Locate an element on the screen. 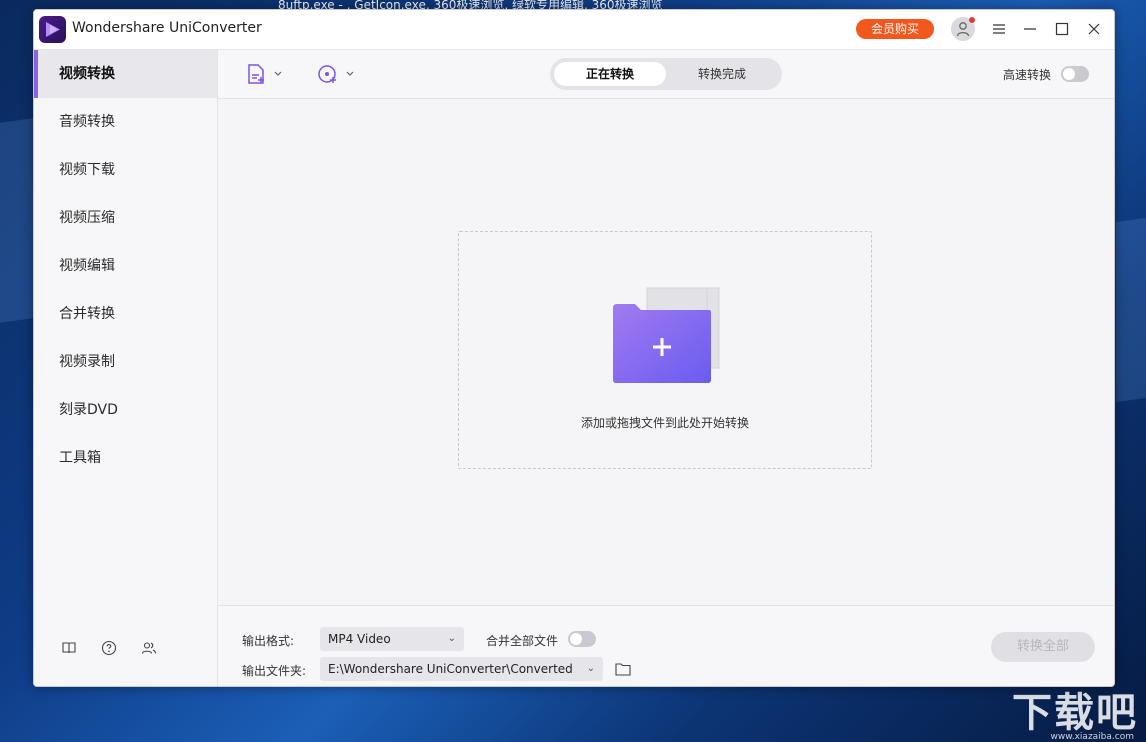 The width and height of the screenshot is (1146, 742). open-folder-icon is located at coordinates (623, 670).